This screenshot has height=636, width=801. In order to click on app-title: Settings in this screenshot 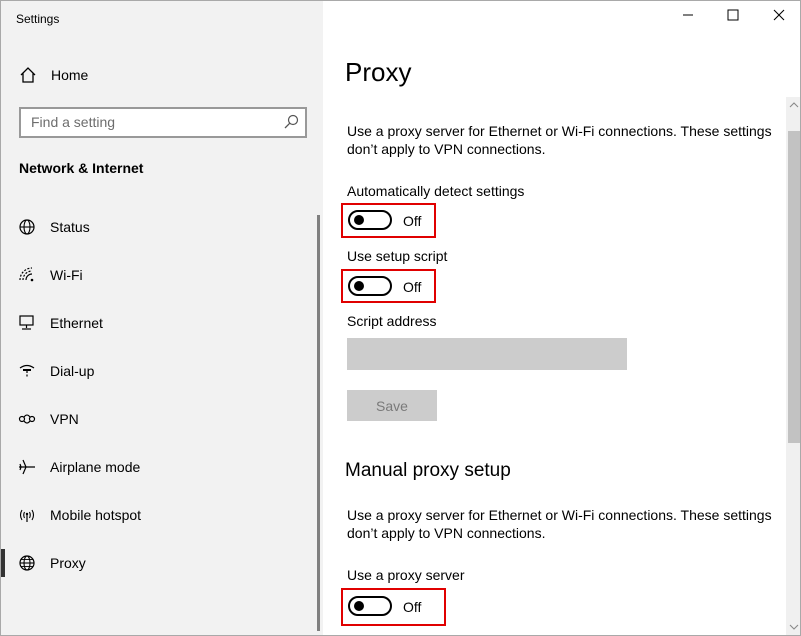, I will do `click(38, 19)`.